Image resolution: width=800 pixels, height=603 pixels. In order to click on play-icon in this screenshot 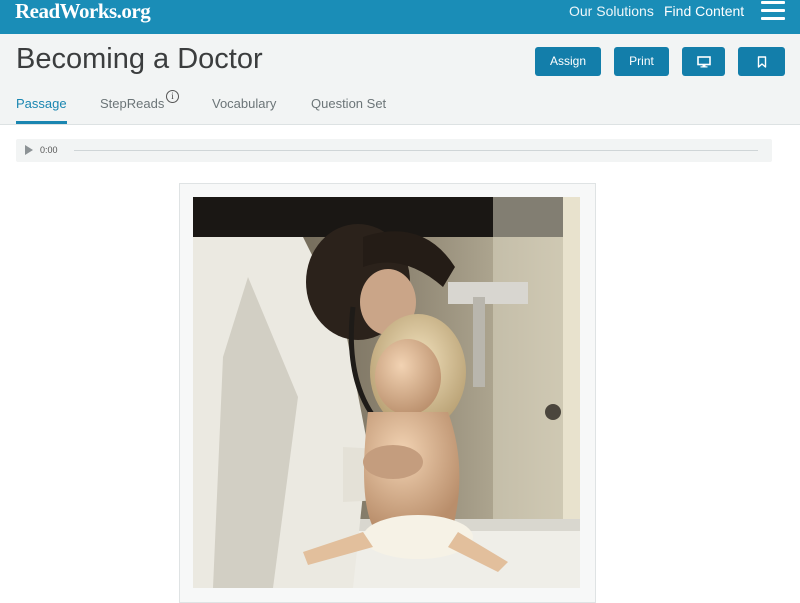, I will do `click(29, 150)`.